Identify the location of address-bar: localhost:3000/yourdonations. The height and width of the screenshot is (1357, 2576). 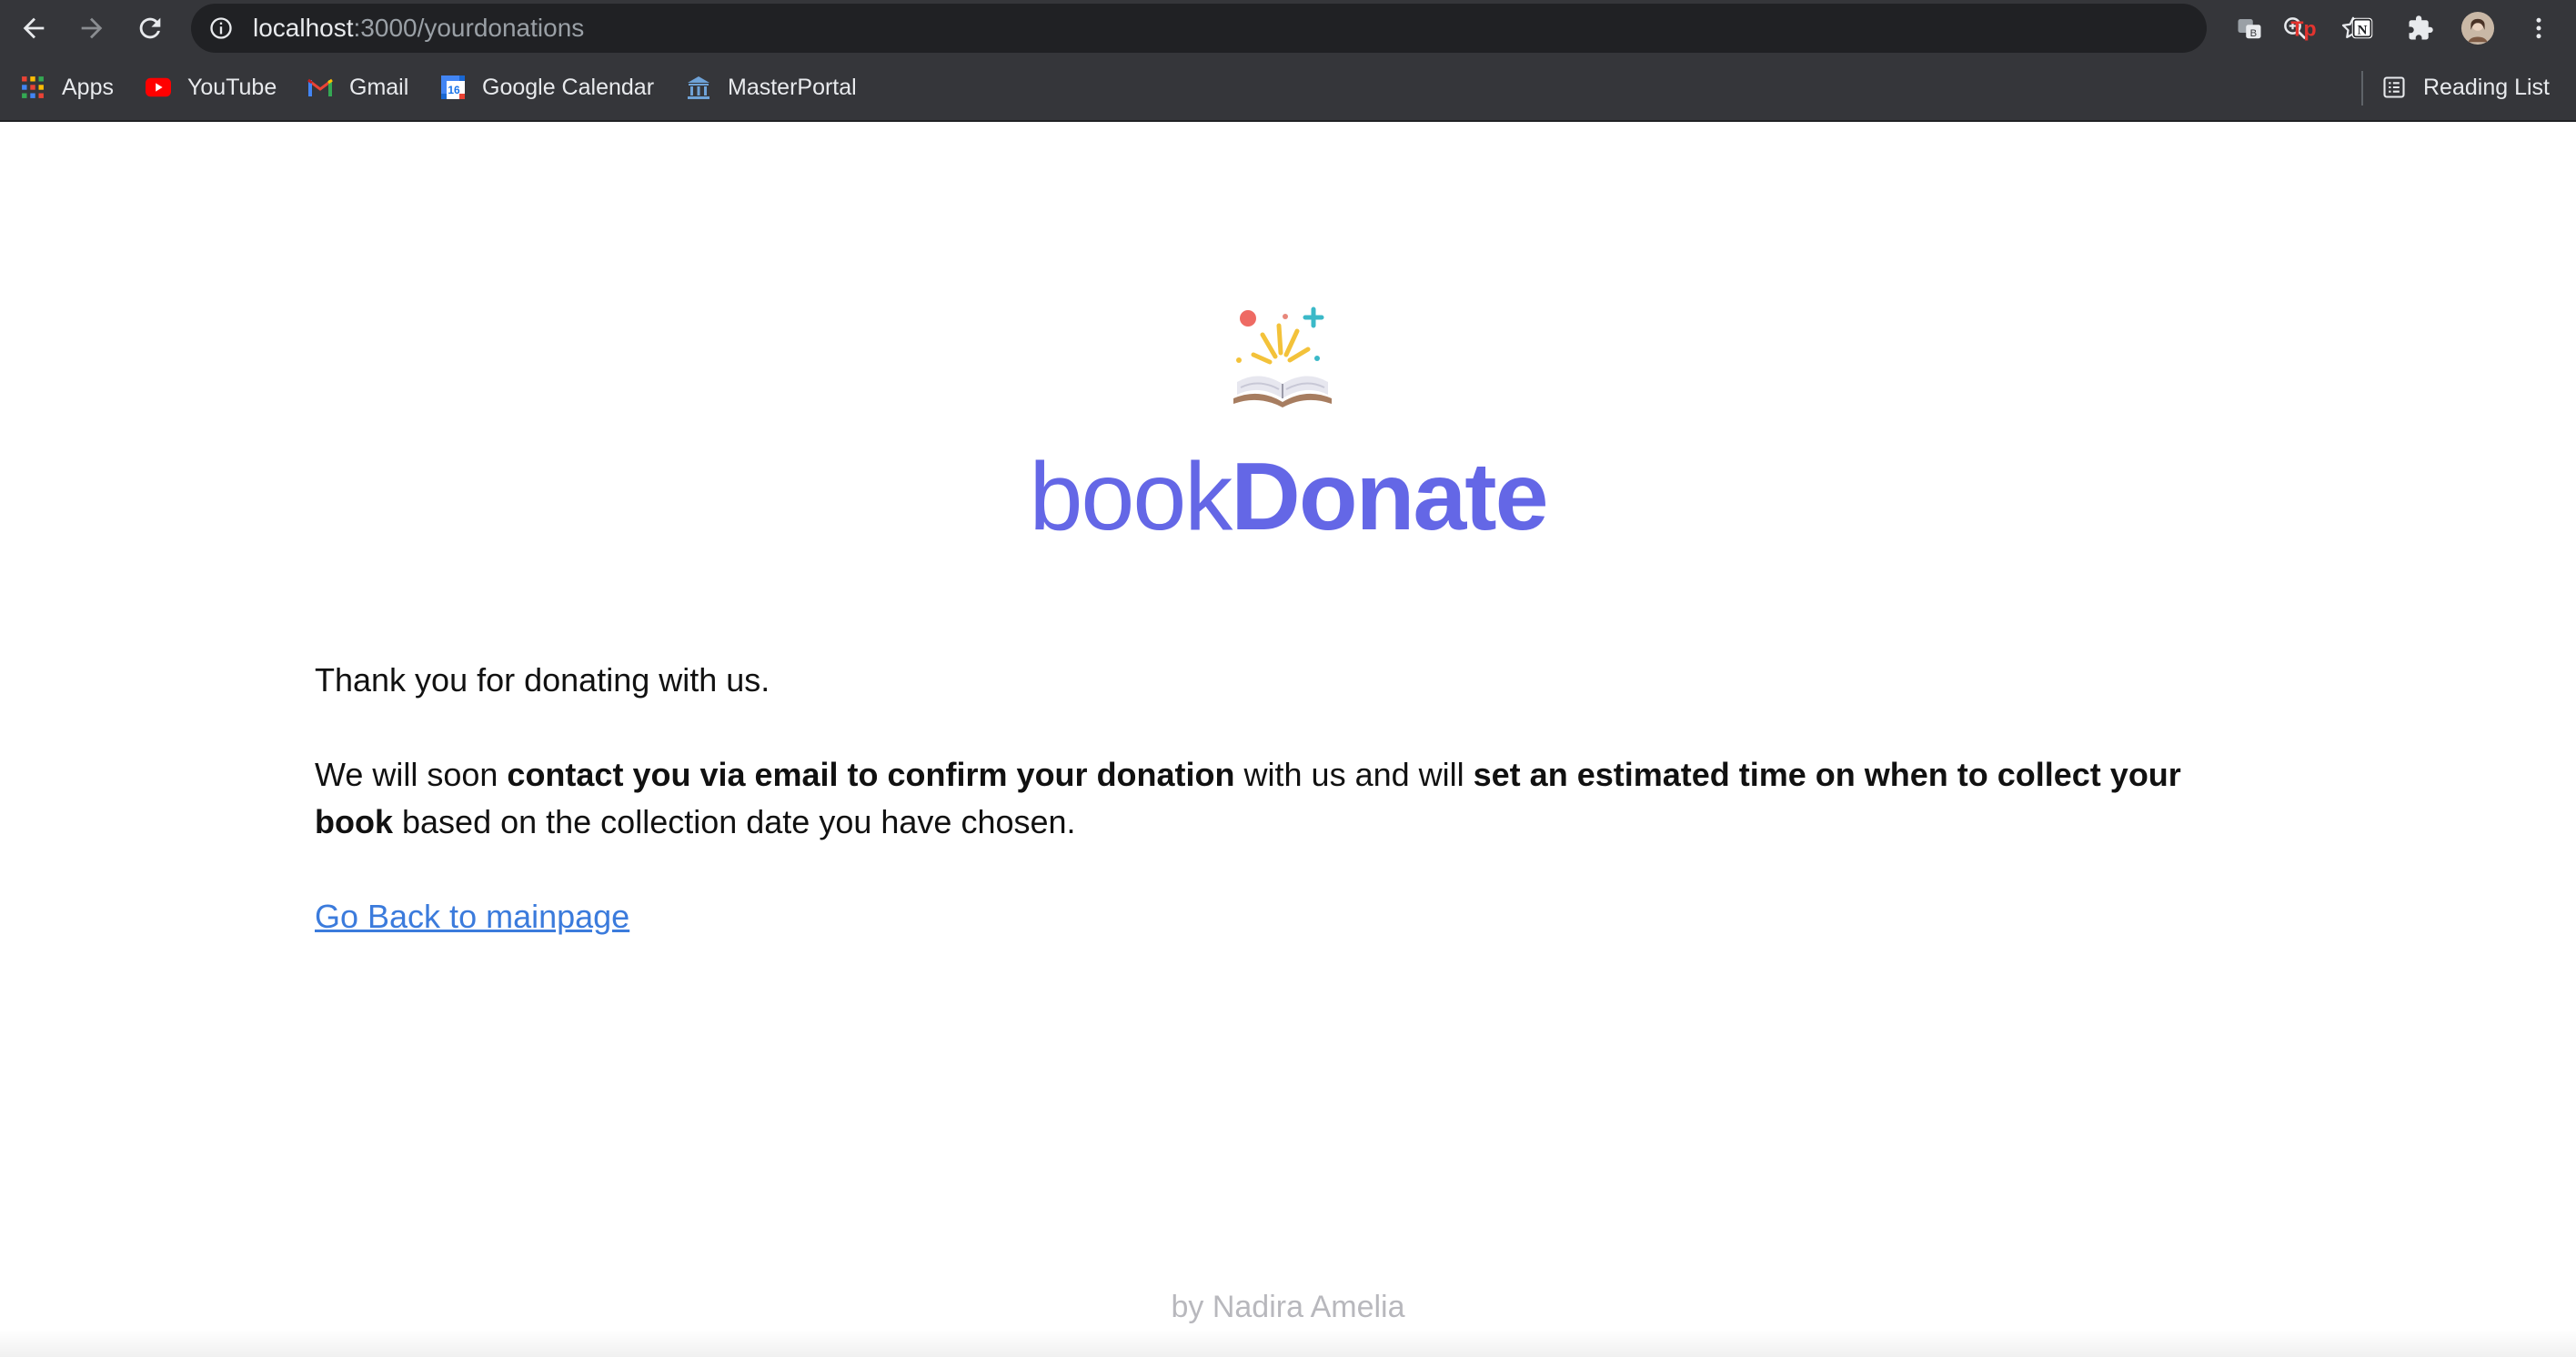
(1278, 28).